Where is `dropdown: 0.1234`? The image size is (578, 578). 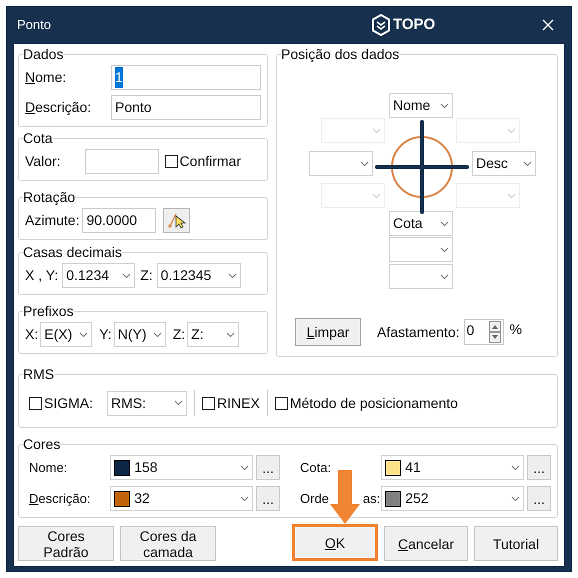 dropdown: 0.1234 is located at coordinates (99, 275).